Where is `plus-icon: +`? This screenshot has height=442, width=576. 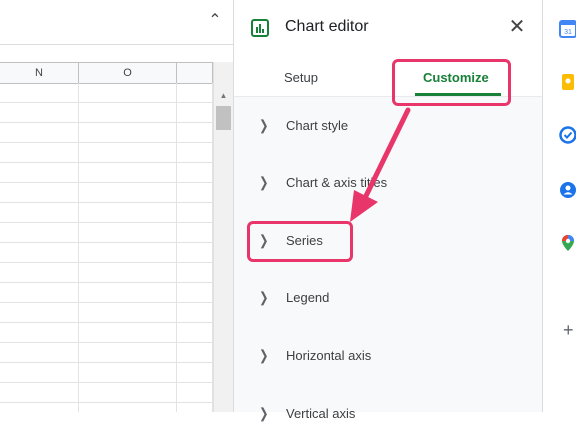 plus-icon: + is located at coordinates (568, 330).